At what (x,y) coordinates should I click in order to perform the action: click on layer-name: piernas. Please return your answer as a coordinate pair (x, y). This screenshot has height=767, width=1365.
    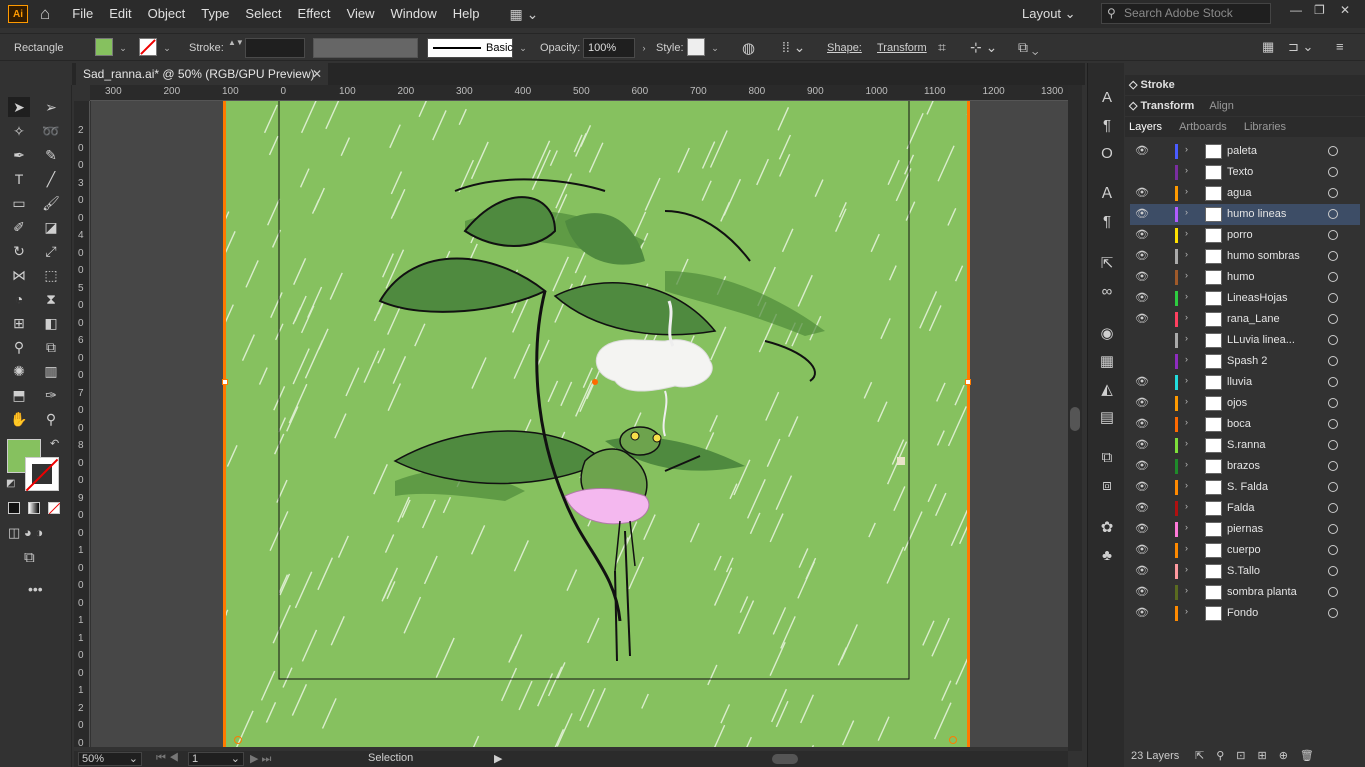
    Looking at the image, I should click on (1245, 529).